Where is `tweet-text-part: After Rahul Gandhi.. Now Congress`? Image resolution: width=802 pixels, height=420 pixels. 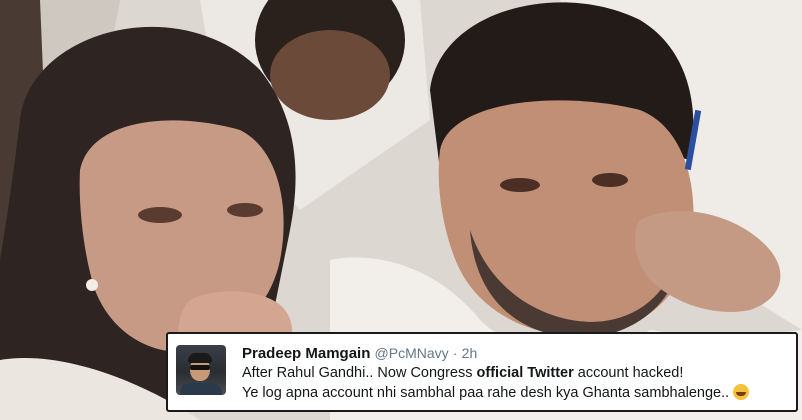 tweet-text-part: After Rahul Gandhi.. Now Congress is located at coordinates (359, 373).